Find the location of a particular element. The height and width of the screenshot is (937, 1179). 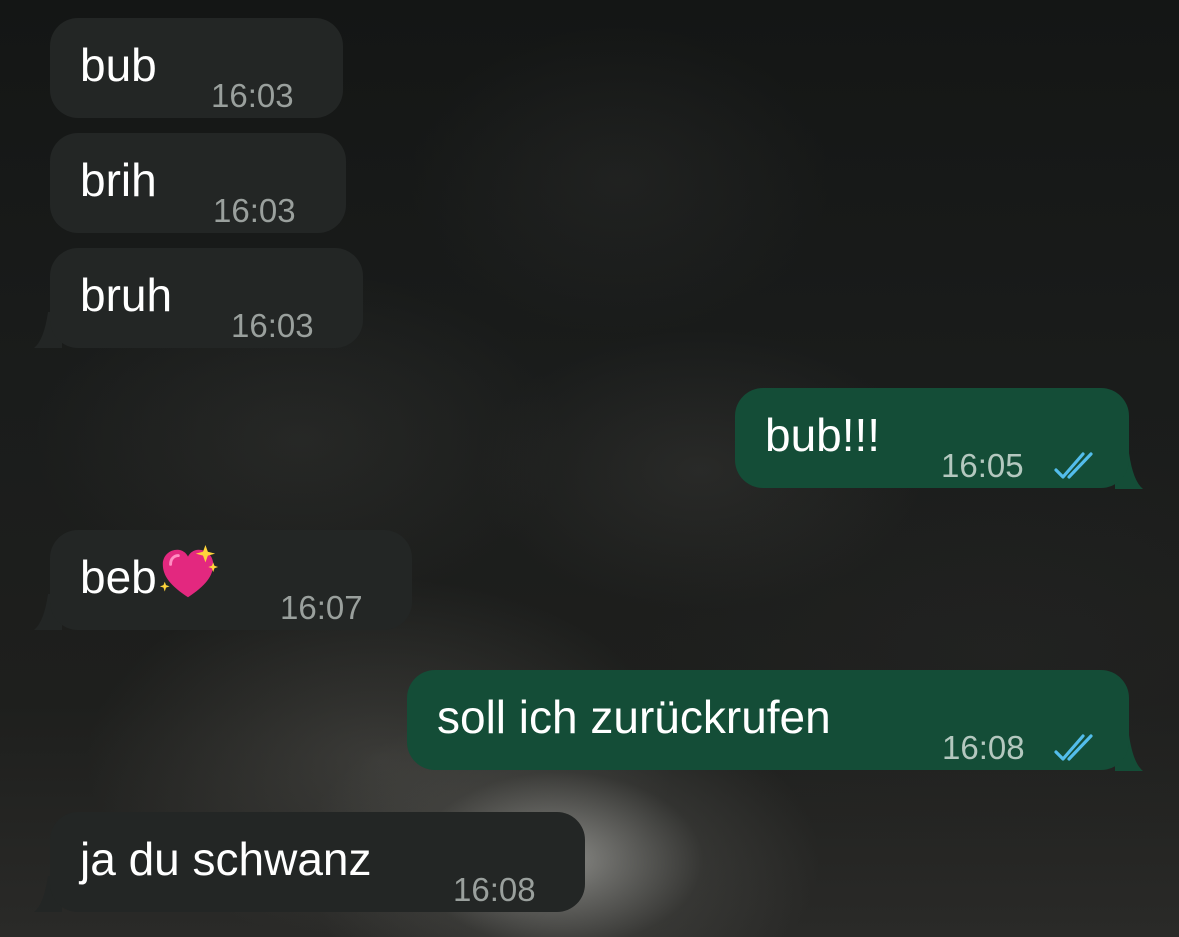

message-timestamp: 16:07 is located at coordinates (321, 607).